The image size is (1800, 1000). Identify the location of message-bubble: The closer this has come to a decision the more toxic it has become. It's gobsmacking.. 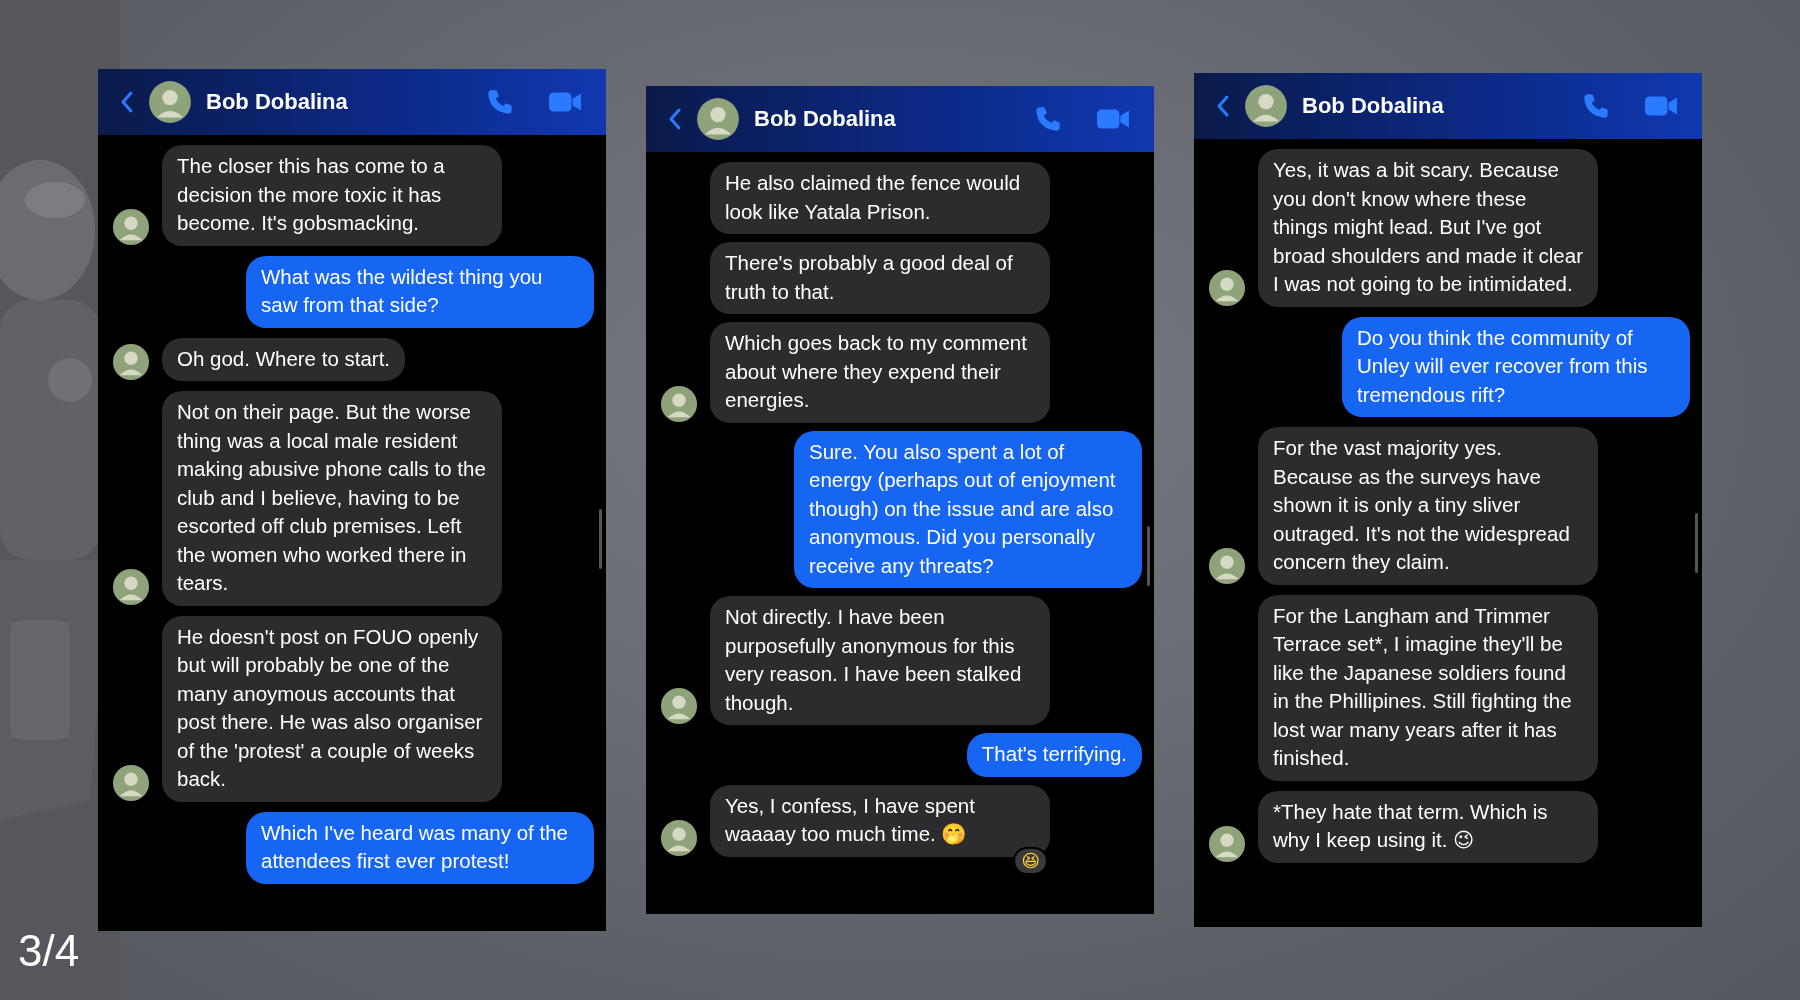
(332, 195).